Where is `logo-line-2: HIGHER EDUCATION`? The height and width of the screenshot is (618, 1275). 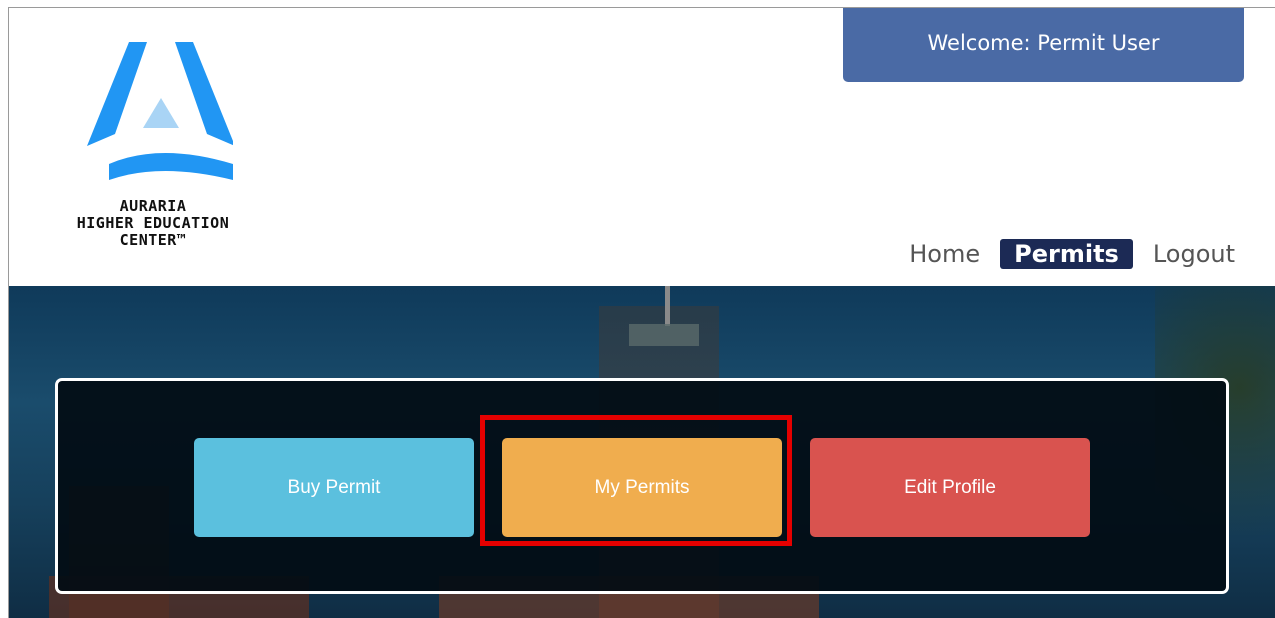
logo-line-2: HIGHER EDUCATION is located at coordinates (153, 223).